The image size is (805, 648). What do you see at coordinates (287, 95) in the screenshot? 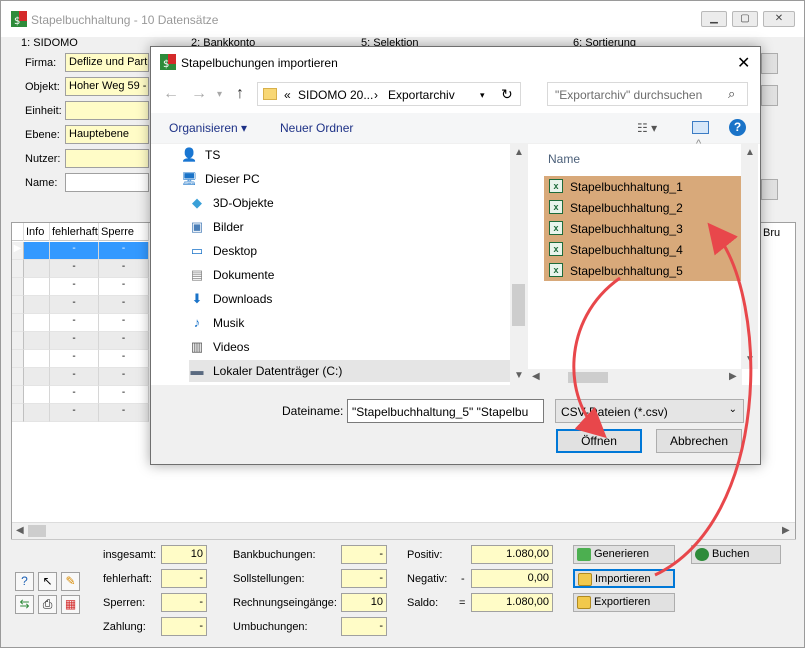
I see `breadcrumb-overflow: «` at bounding box center [287, 95].